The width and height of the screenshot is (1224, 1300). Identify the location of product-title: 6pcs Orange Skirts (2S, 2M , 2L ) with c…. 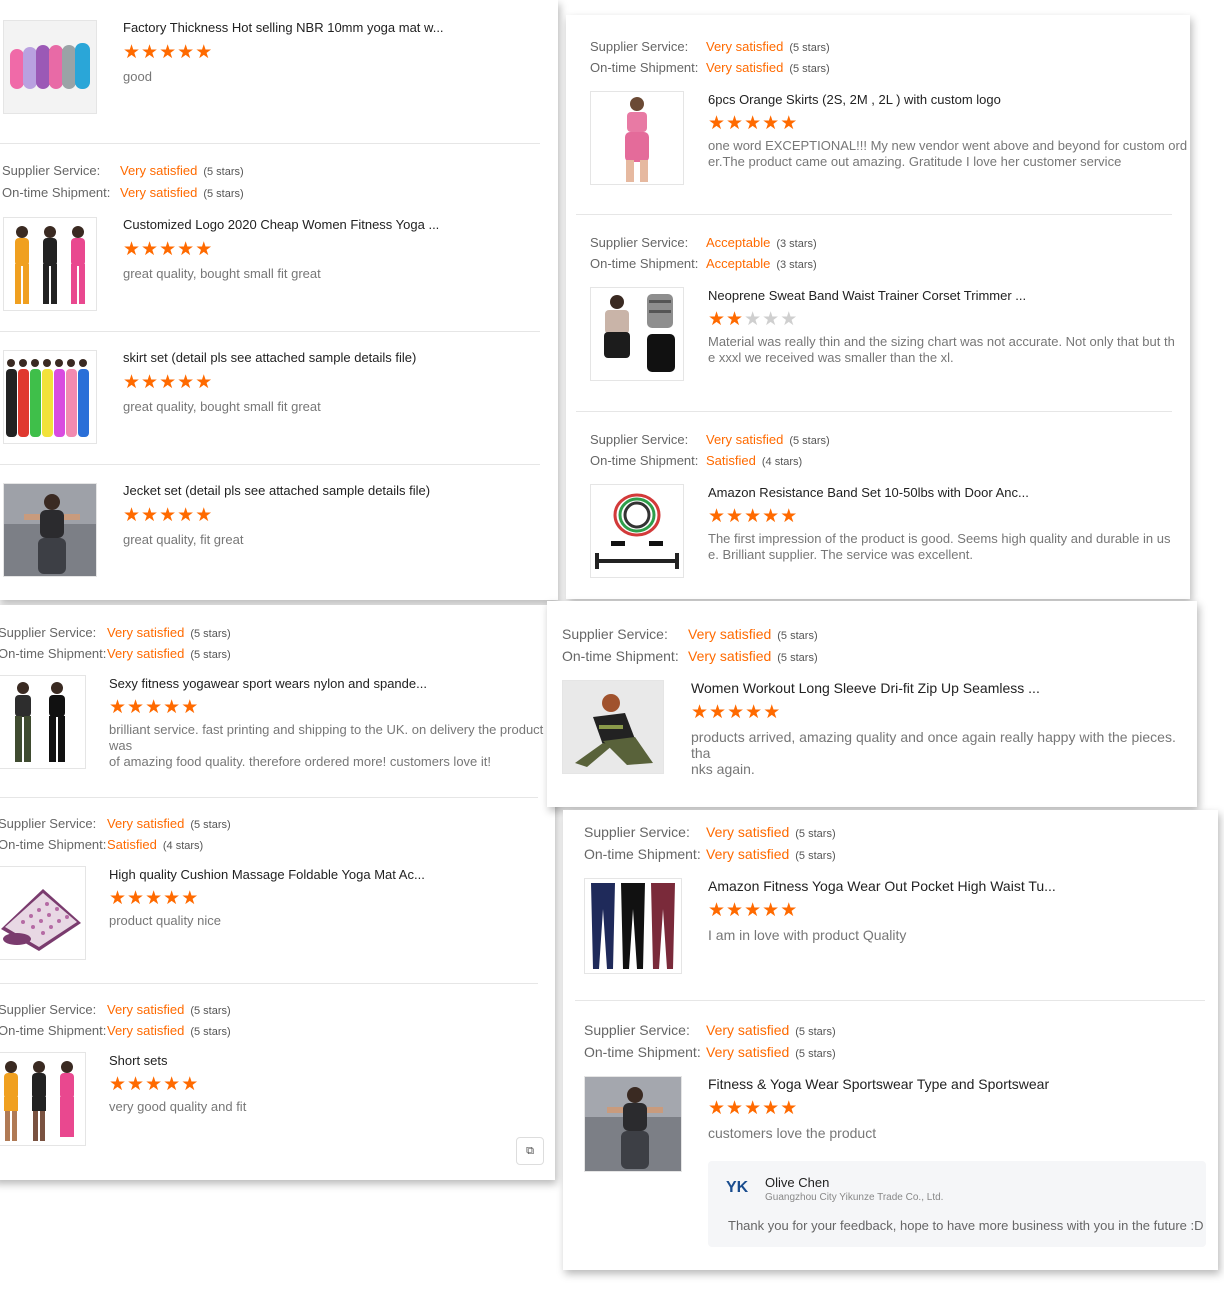
(854, 99).